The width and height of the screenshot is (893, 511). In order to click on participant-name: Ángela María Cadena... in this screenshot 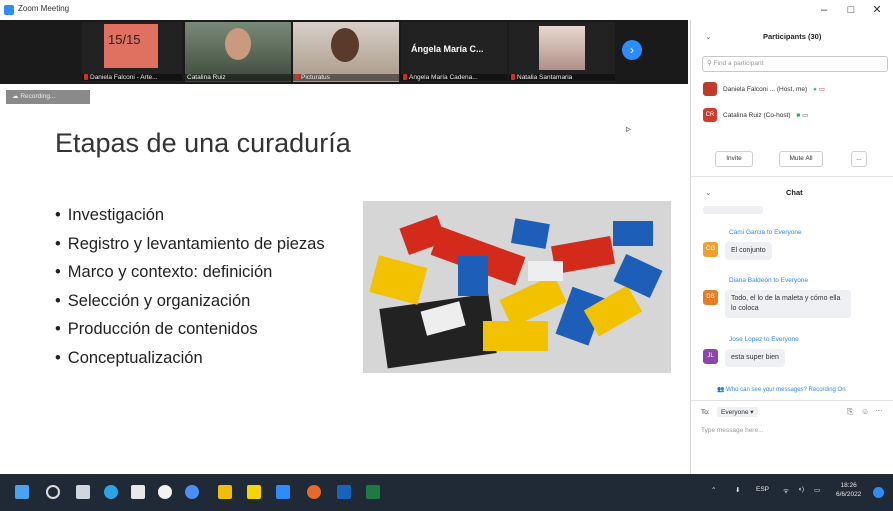, I will do `click(454, 77)`.